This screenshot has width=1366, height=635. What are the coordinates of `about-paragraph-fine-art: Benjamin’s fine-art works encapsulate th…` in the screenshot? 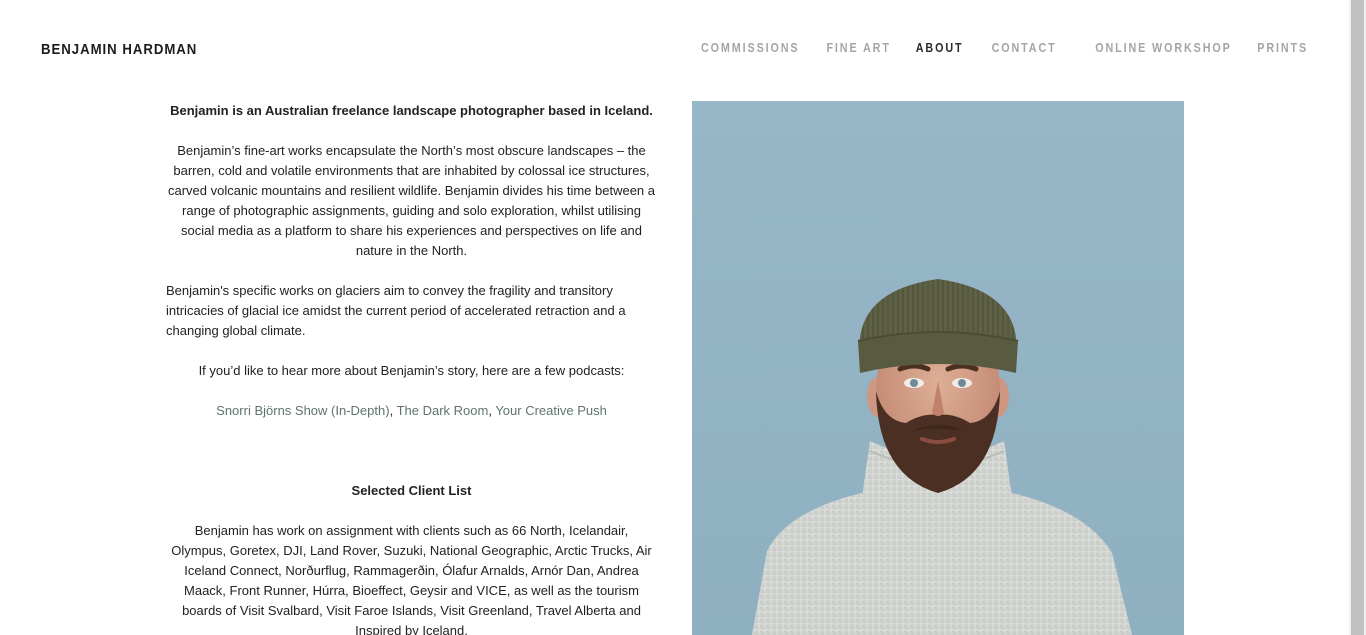 It's located at (411, 200).